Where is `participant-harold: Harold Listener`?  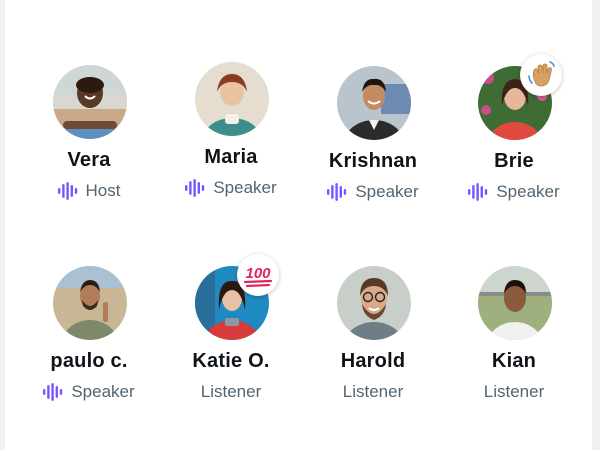 participant-harold: Harold Listener is located at coordinates (373, 341).